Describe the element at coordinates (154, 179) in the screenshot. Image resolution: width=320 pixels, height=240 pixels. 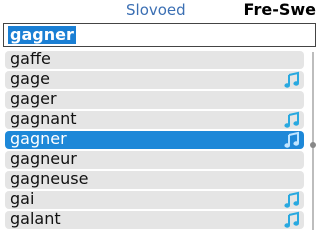
I see `list-item: gagneuse` at that location.